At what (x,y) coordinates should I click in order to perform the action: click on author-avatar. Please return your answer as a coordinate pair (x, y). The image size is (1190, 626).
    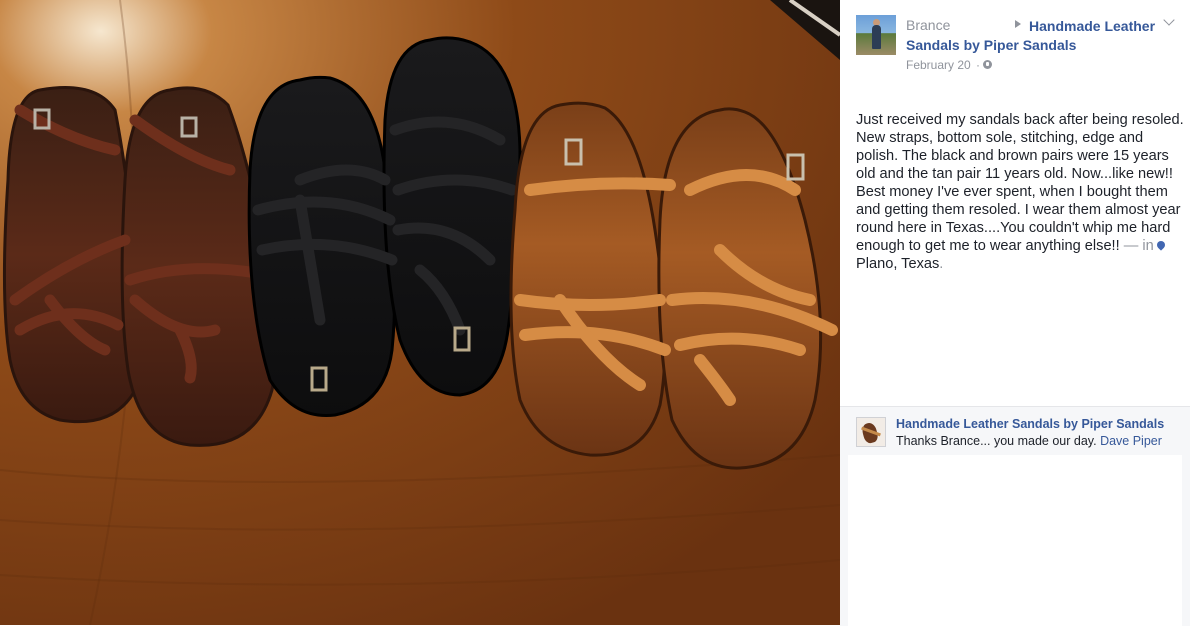
    Looking at the image, I should click on (876, 35).